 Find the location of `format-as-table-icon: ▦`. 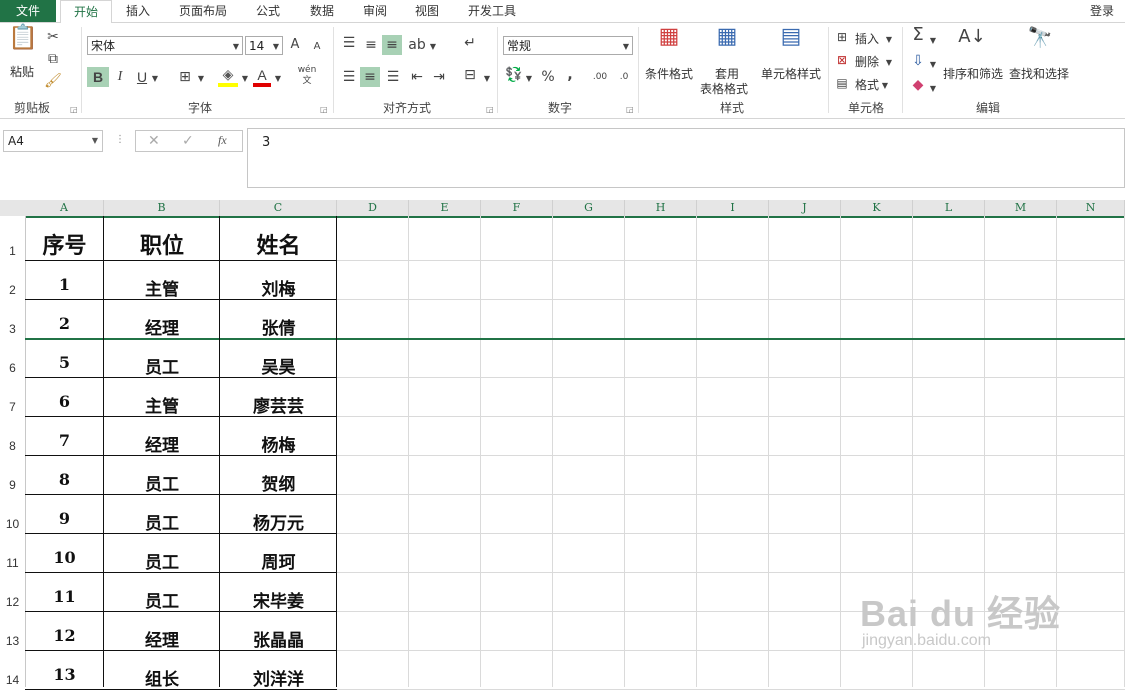

format-as-table-icon: ▦ is located at coordinates (727, 42).